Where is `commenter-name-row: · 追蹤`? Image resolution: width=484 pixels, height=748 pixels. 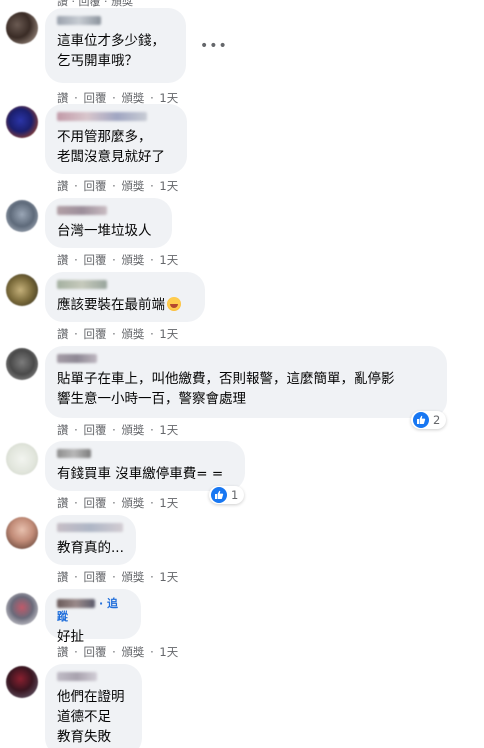
commenter-name-row: · 追蹤 is located at coordinates (93, 610).